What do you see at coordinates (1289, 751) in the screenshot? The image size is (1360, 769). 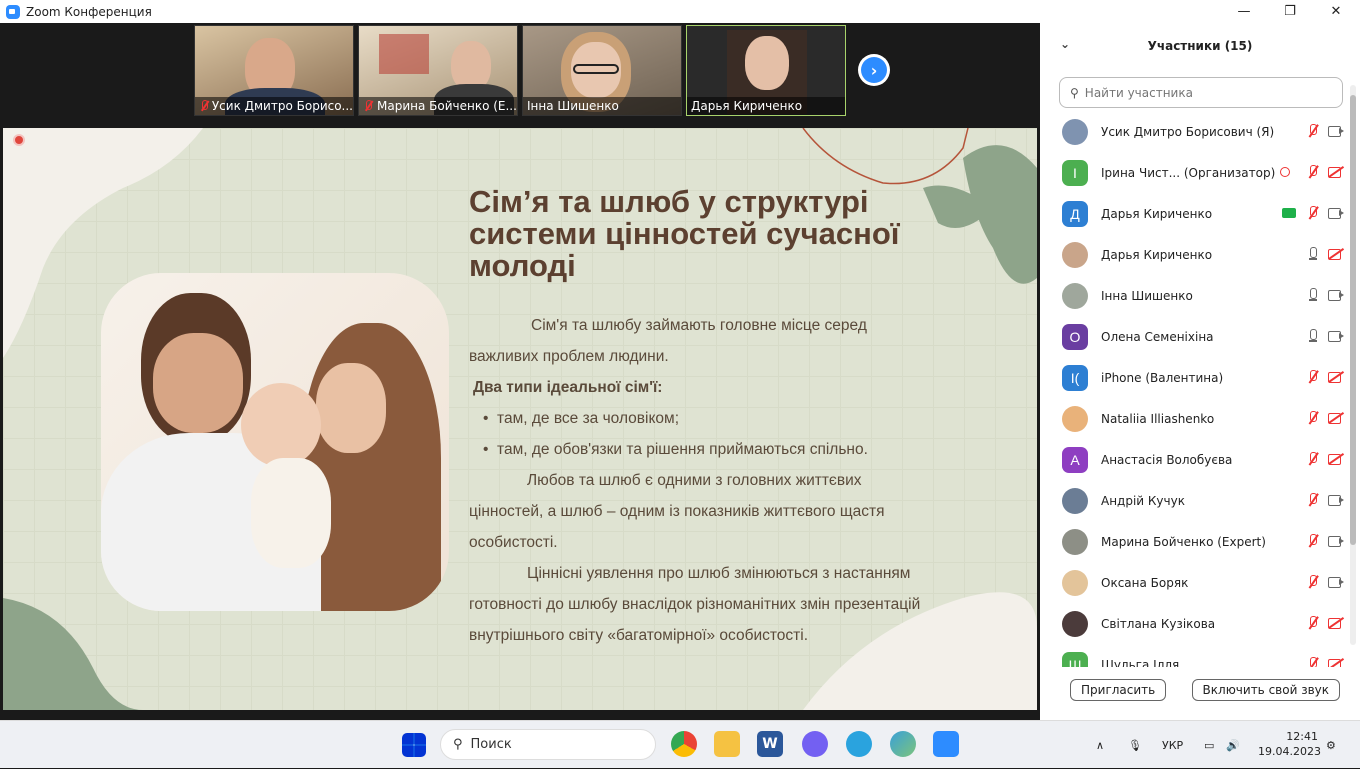 I see `clock-date: 19.04.2023` at bounding box center [1289, 751].